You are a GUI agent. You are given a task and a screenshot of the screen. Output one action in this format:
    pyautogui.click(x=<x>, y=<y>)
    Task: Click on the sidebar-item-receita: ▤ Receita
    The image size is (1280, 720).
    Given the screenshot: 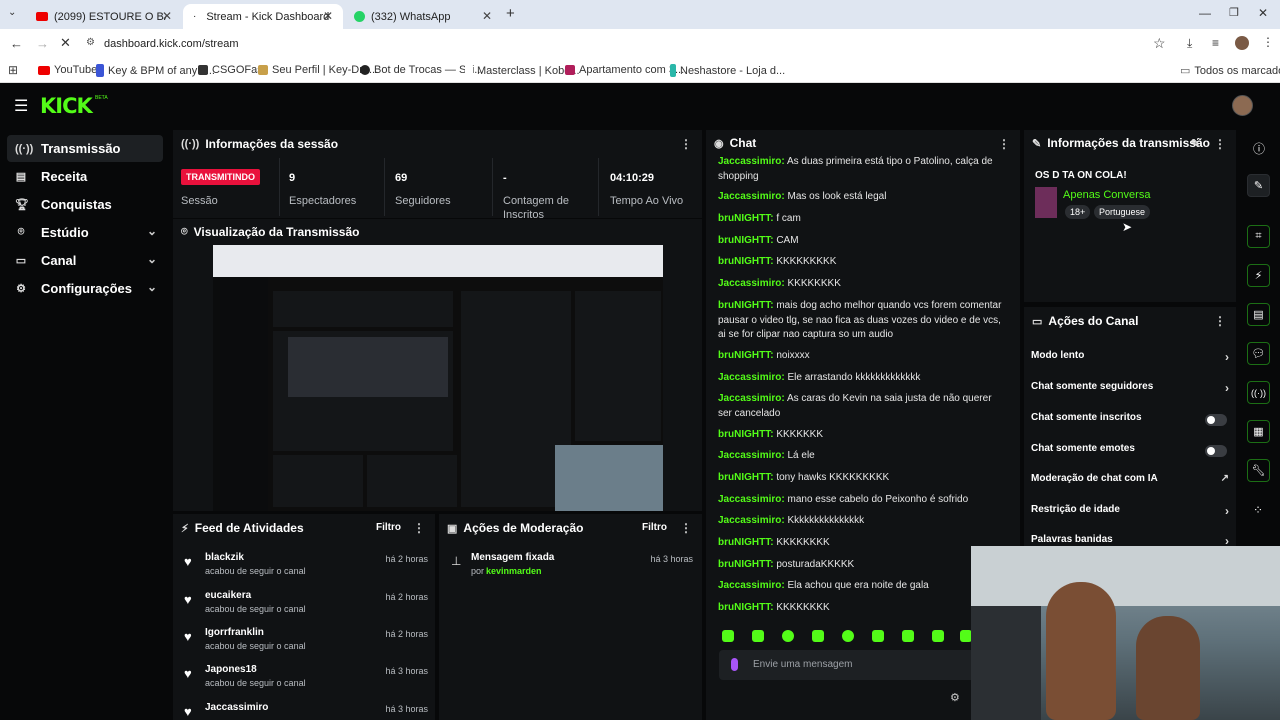 What is the action you would take?
    pyautogui.click(x=85, y=176)
    